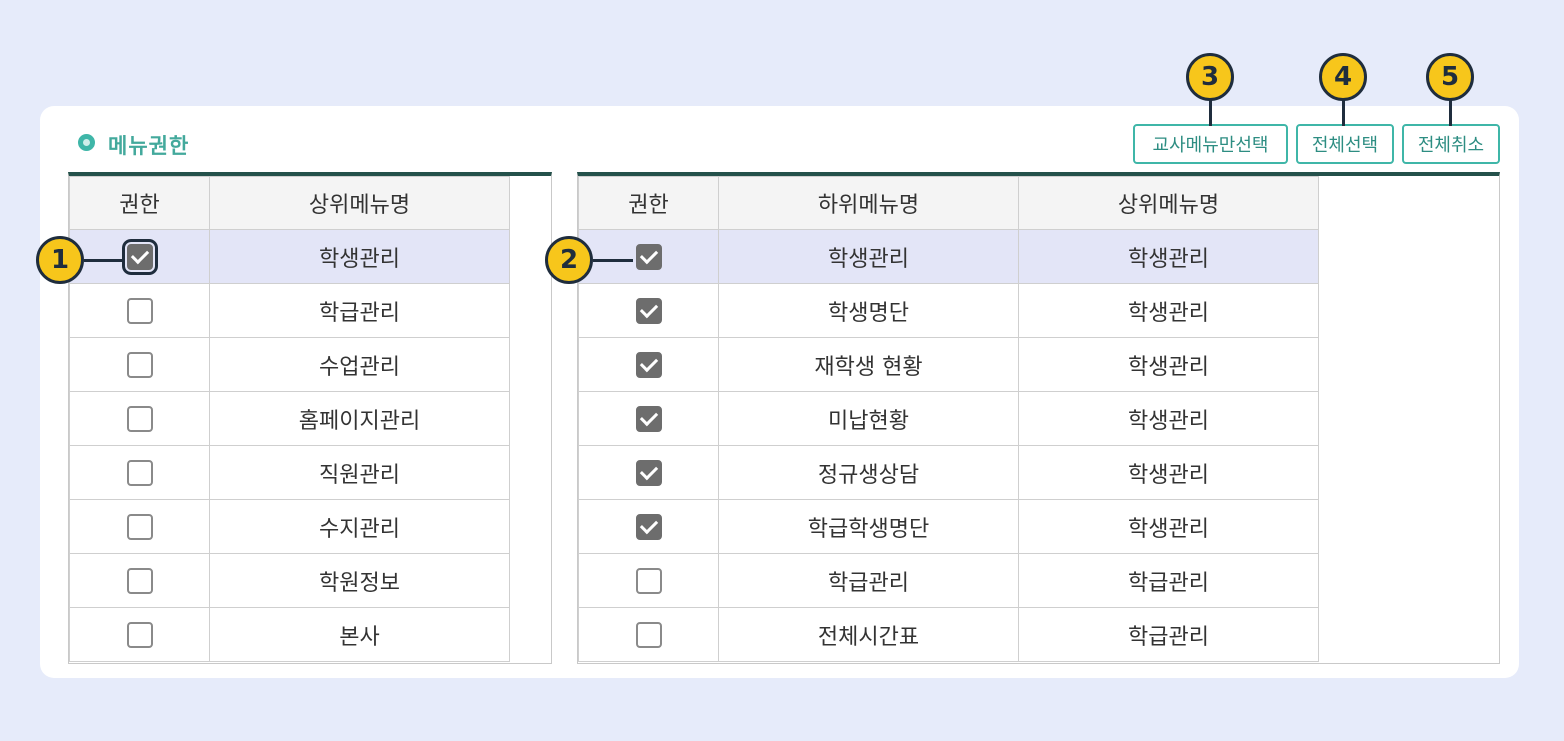 The height and width of the screenshot is (741, 1564). I want to click on parent-menu-name-cell: 홈페이지관리, so click(359, 418).